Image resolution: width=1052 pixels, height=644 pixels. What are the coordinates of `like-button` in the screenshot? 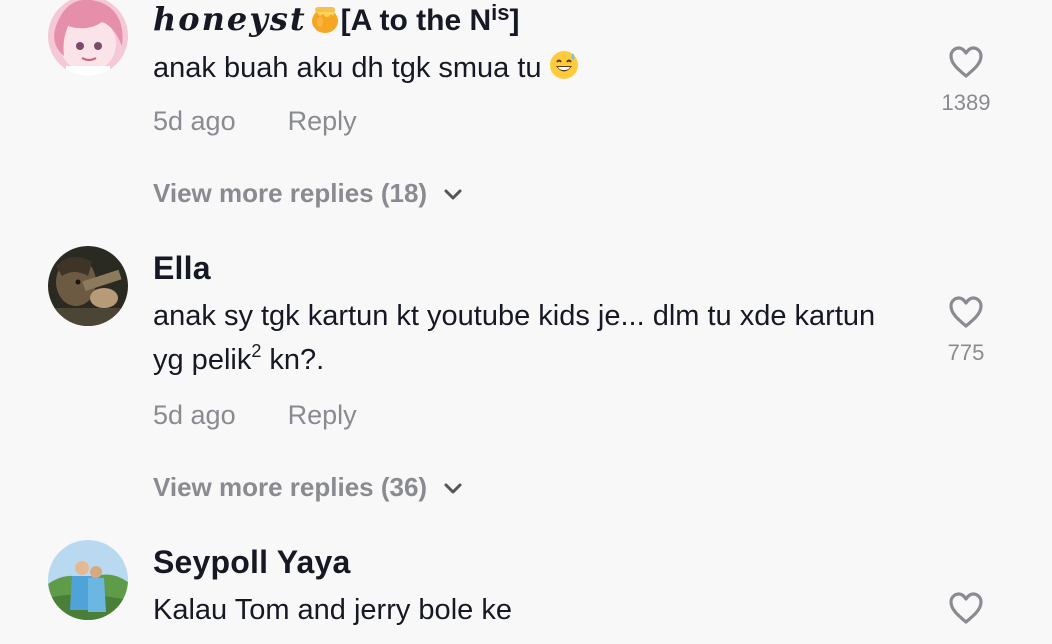 It's located at (966, 608).